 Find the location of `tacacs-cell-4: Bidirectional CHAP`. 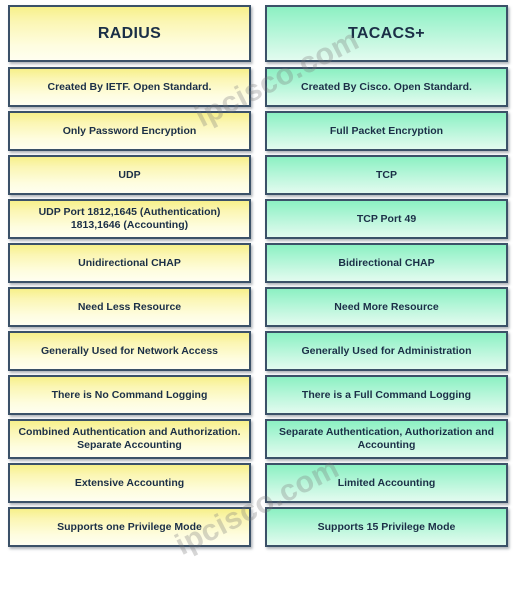

tacacs-cell-4: Bidirectional CHAP is located at coordinates (386, 263).